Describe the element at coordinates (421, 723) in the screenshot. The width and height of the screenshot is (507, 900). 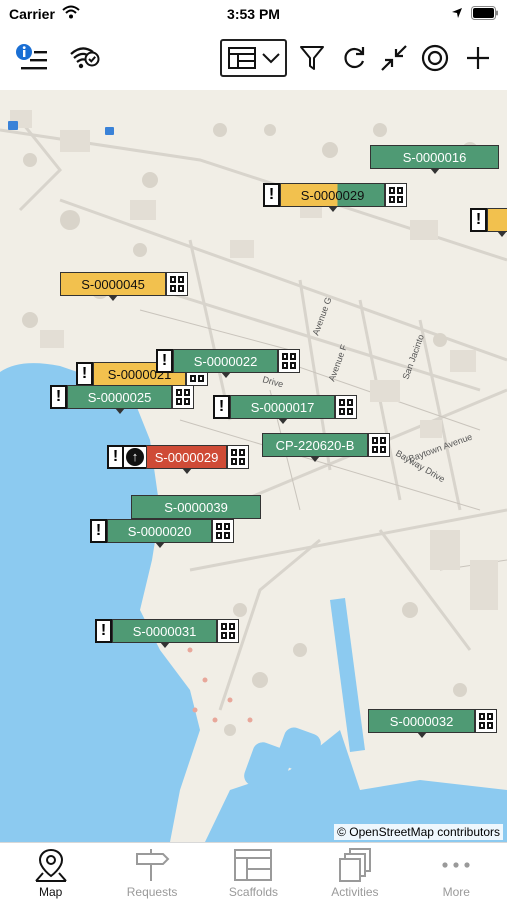
I see `marker-label: S-0000032` at that location.